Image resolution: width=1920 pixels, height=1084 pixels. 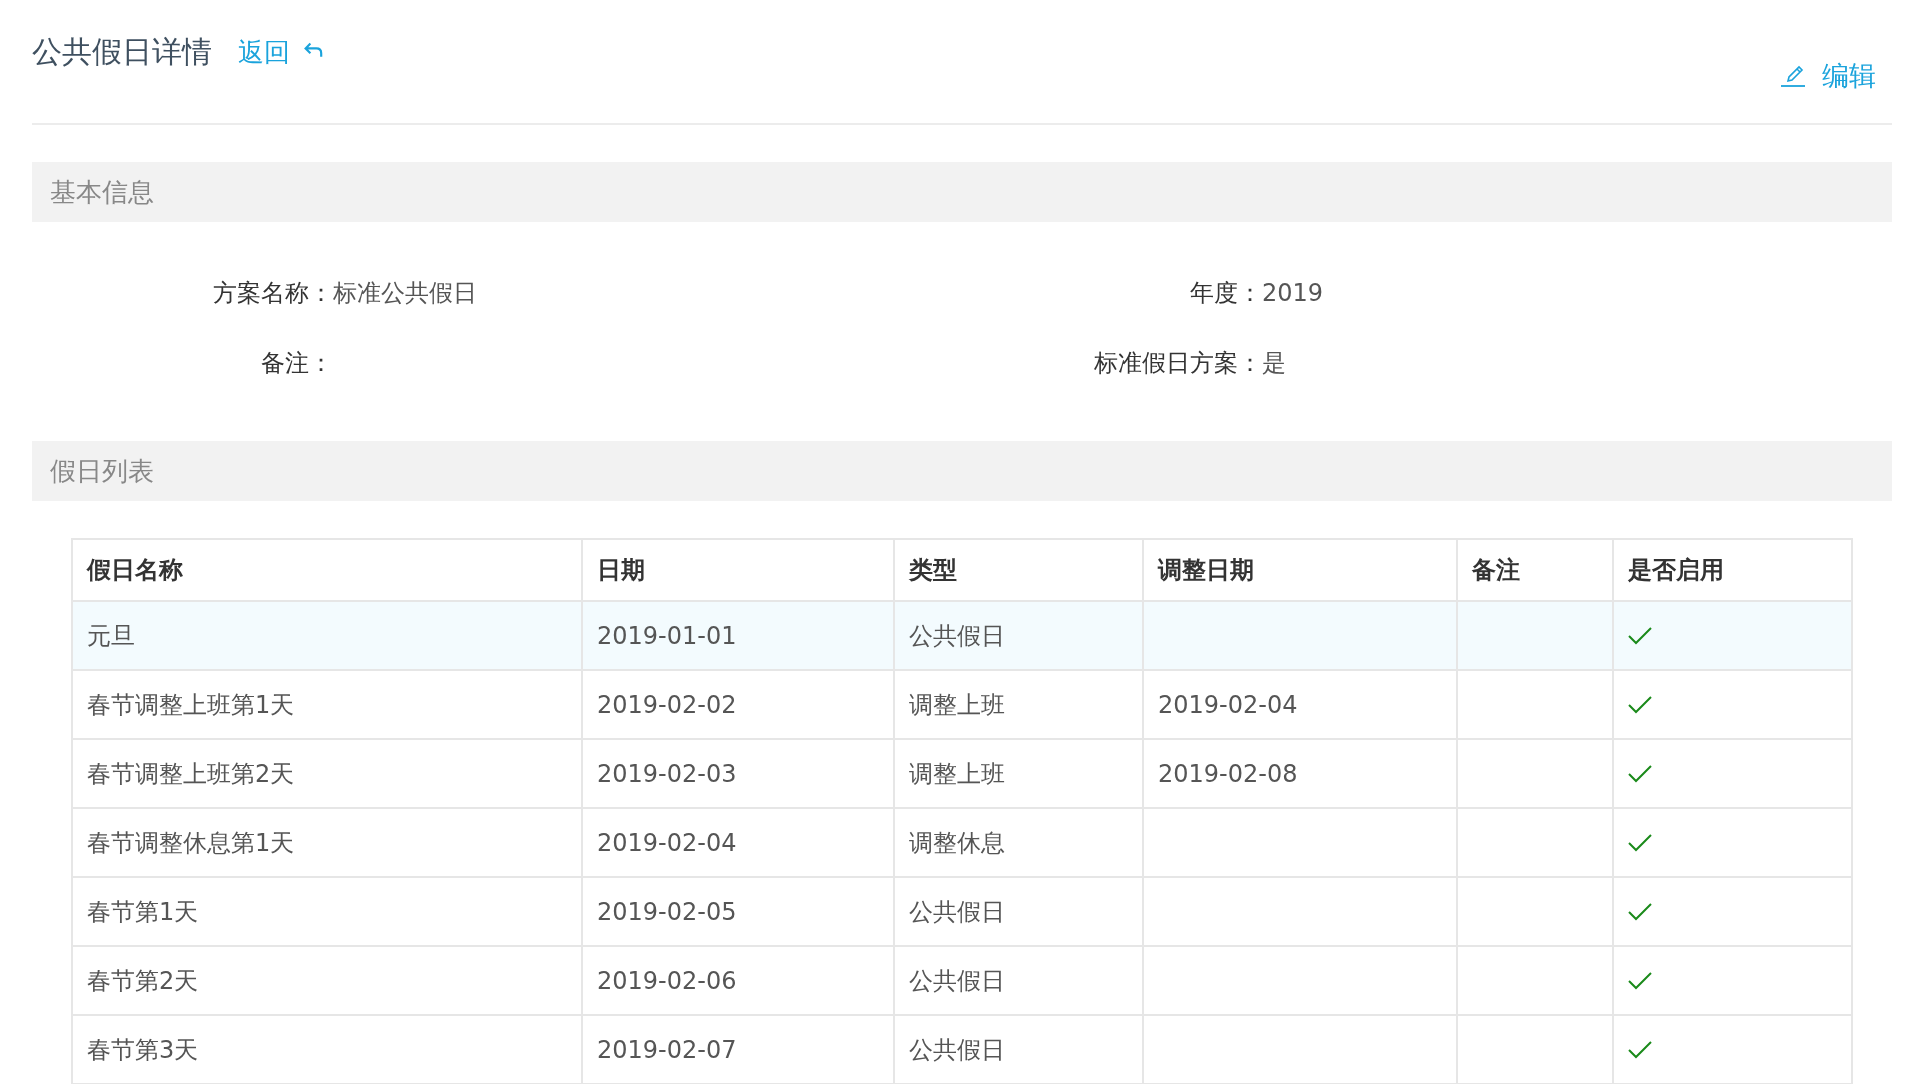 What do you see at coordinates (1177, 363) in the screenshot?
I see `field-label: 标准假日方案：` at bounding box center [1177, 363].